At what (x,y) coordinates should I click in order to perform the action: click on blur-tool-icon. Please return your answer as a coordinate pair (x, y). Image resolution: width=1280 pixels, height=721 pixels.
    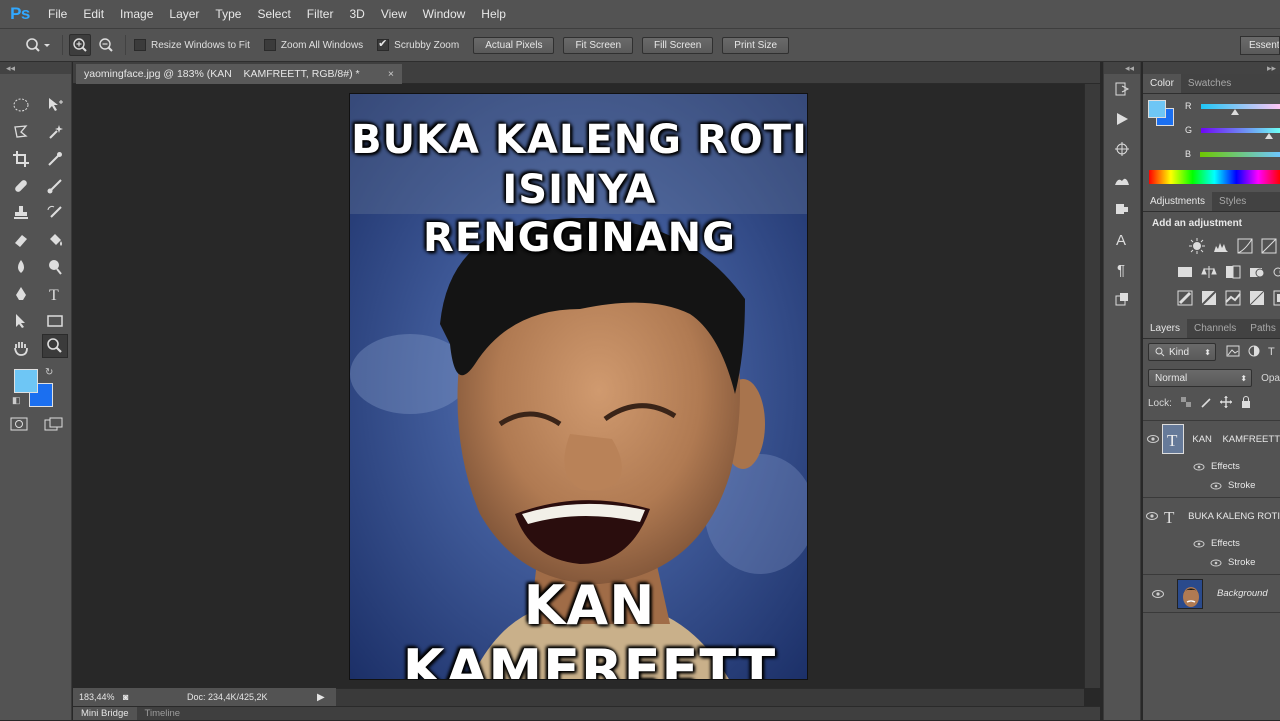
    Looking at the image, I should click on (21, 266).